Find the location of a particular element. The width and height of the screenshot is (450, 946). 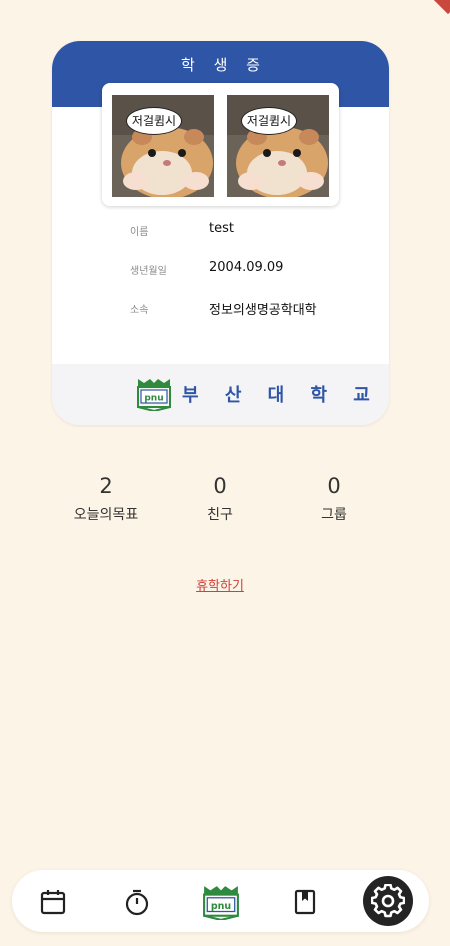

timer-icon is located at coordinates (137, 902).